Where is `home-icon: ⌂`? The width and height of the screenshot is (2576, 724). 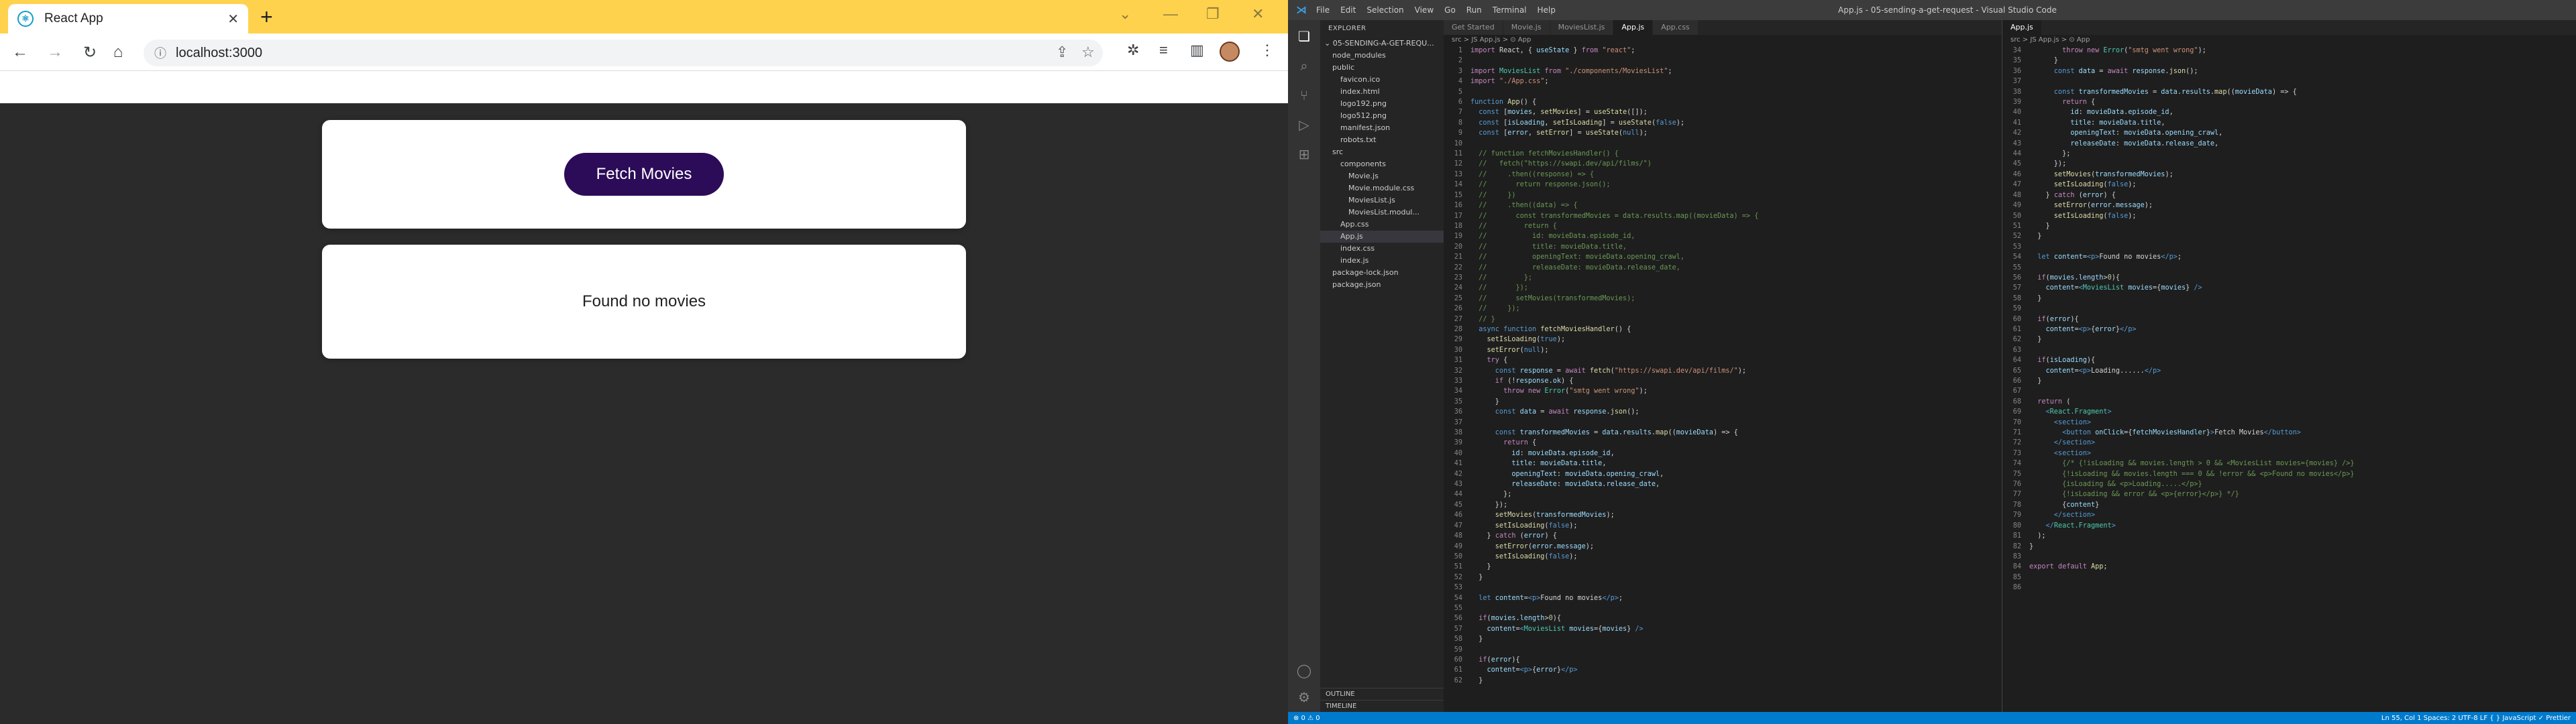 home-icon: ⌂ is located at coordinates (118, 52).